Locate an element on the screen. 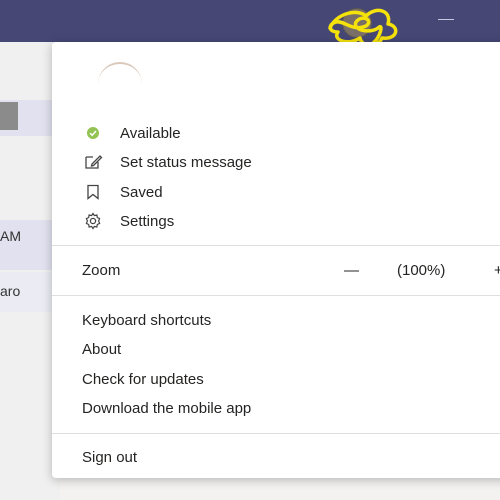  saved-label: Saved is located at coordinates (141, 192).